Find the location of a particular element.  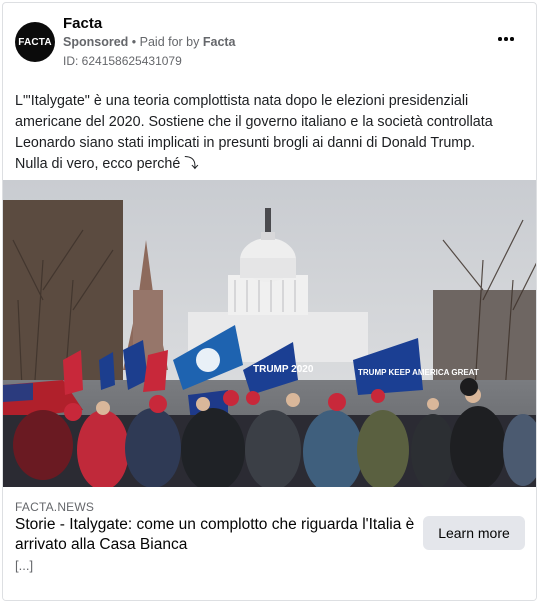

sponsored-line: Sponsored • Paid for by Facta is located at coordinates (149, 42).